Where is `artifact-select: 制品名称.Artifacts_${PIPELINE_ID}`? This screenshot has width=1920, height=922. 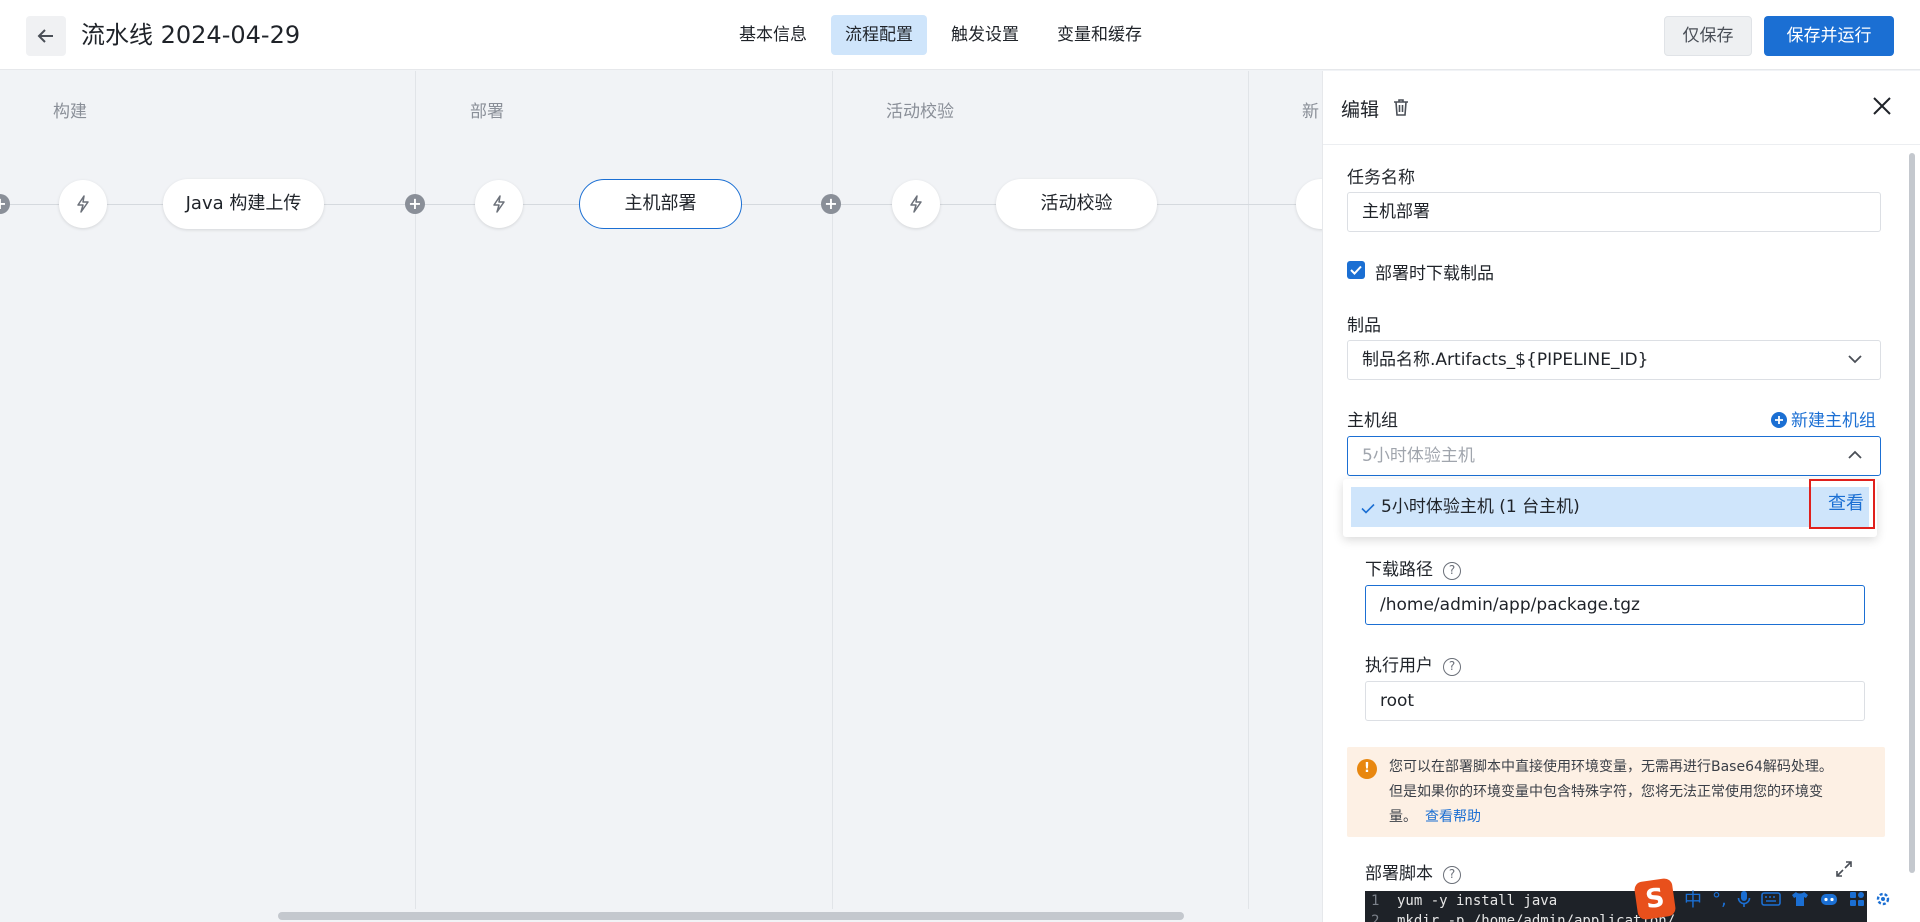
artifact-select: 制品名称.Artifacts_${PIPELINE_ID} is located at coordinates (1614, 360).